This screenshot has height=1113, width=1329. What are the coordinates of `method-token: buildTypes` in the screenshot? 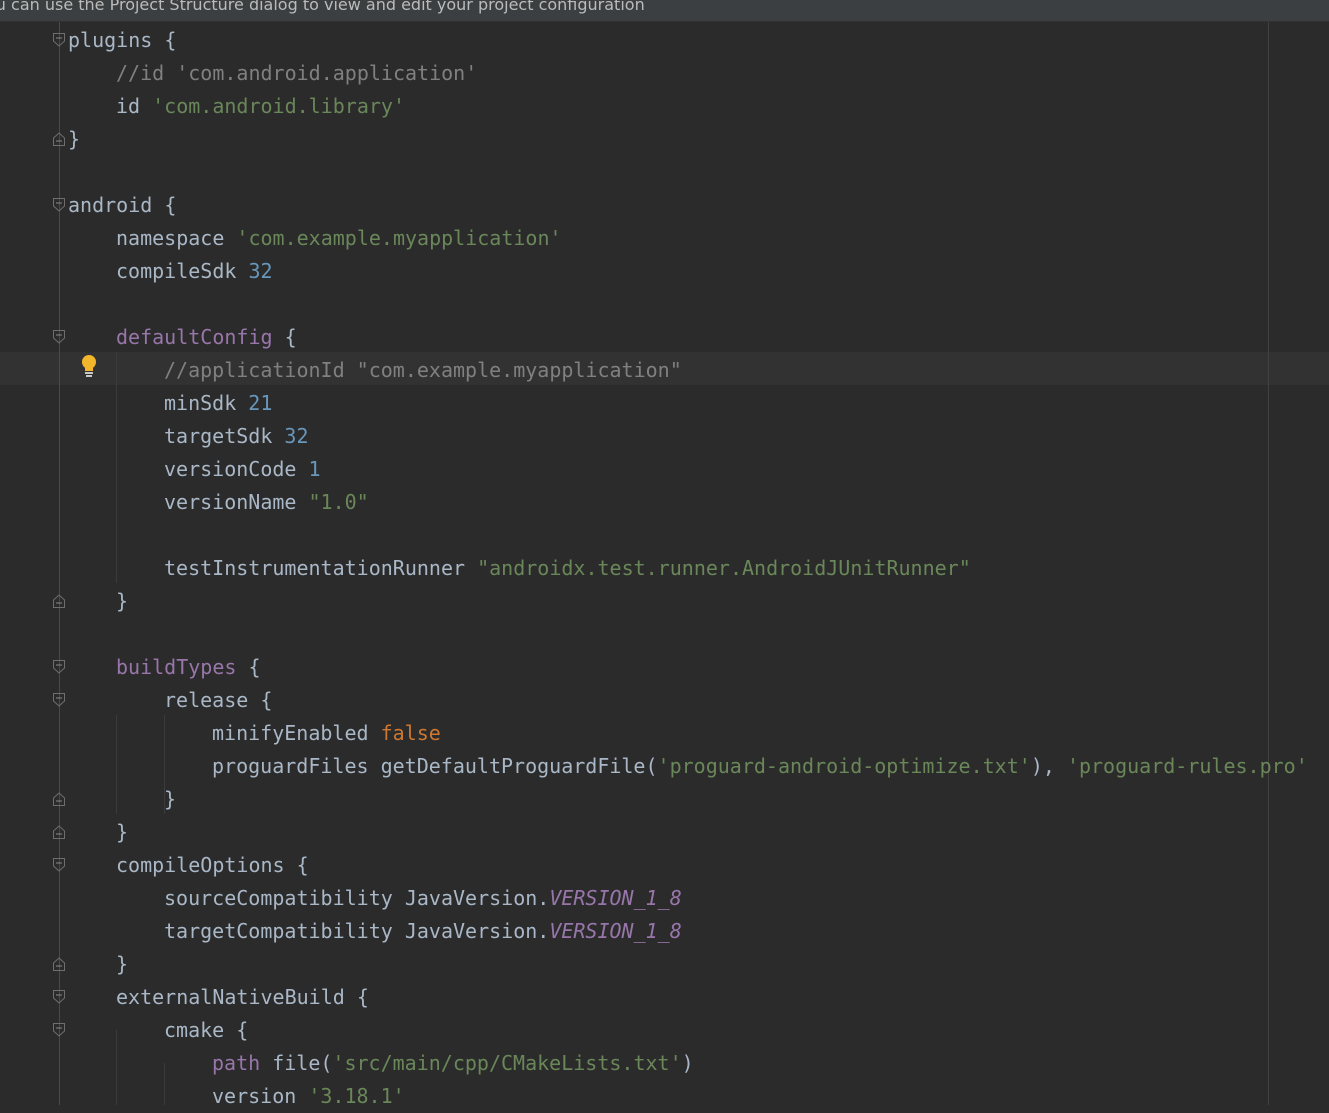 It's located at (176, 667).